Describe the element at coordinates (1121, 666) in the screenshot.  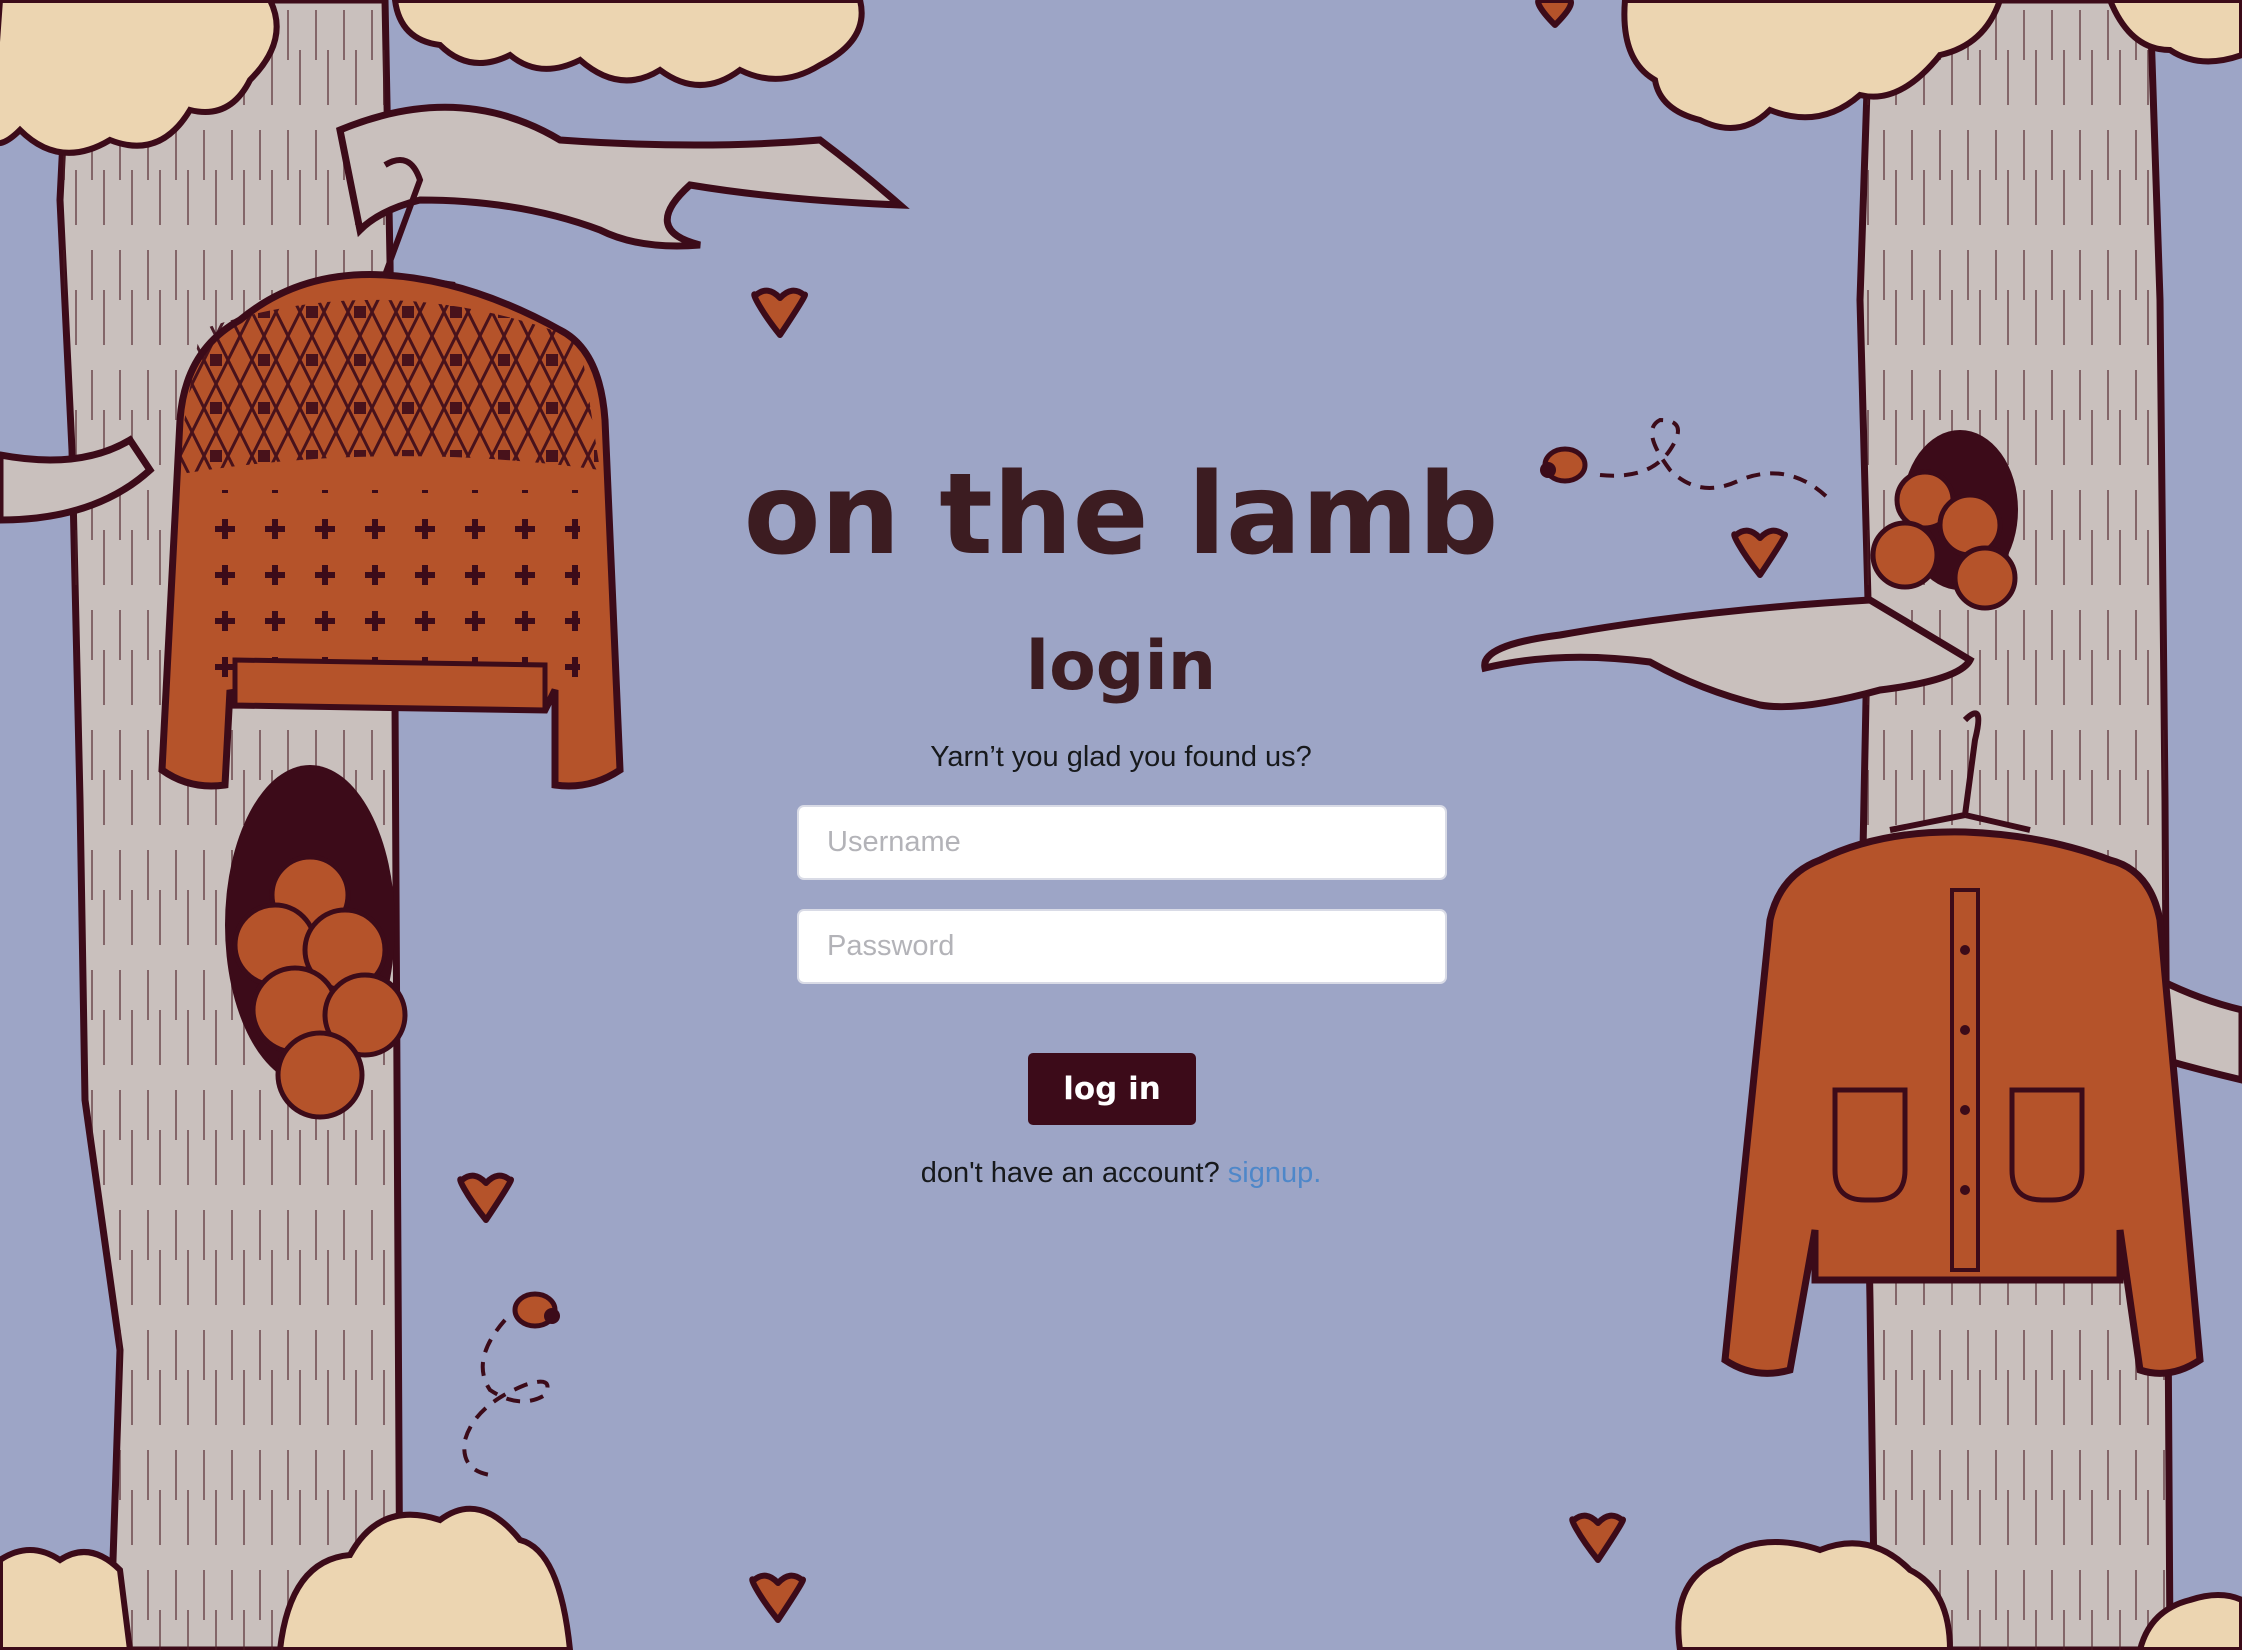
I see `page-title: login` at that location.